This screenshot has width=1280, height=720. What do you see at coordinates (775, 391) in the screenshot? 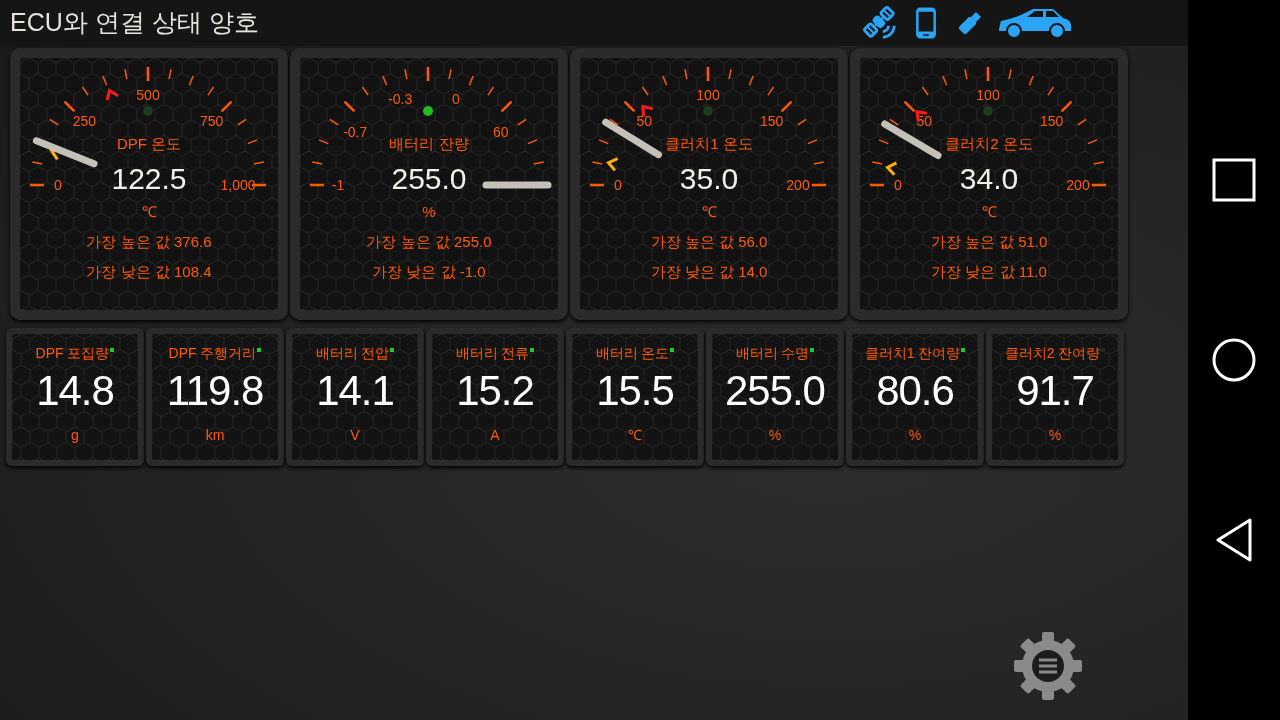
I see `tile-value: 255.0` at bounding box center [775, 391].